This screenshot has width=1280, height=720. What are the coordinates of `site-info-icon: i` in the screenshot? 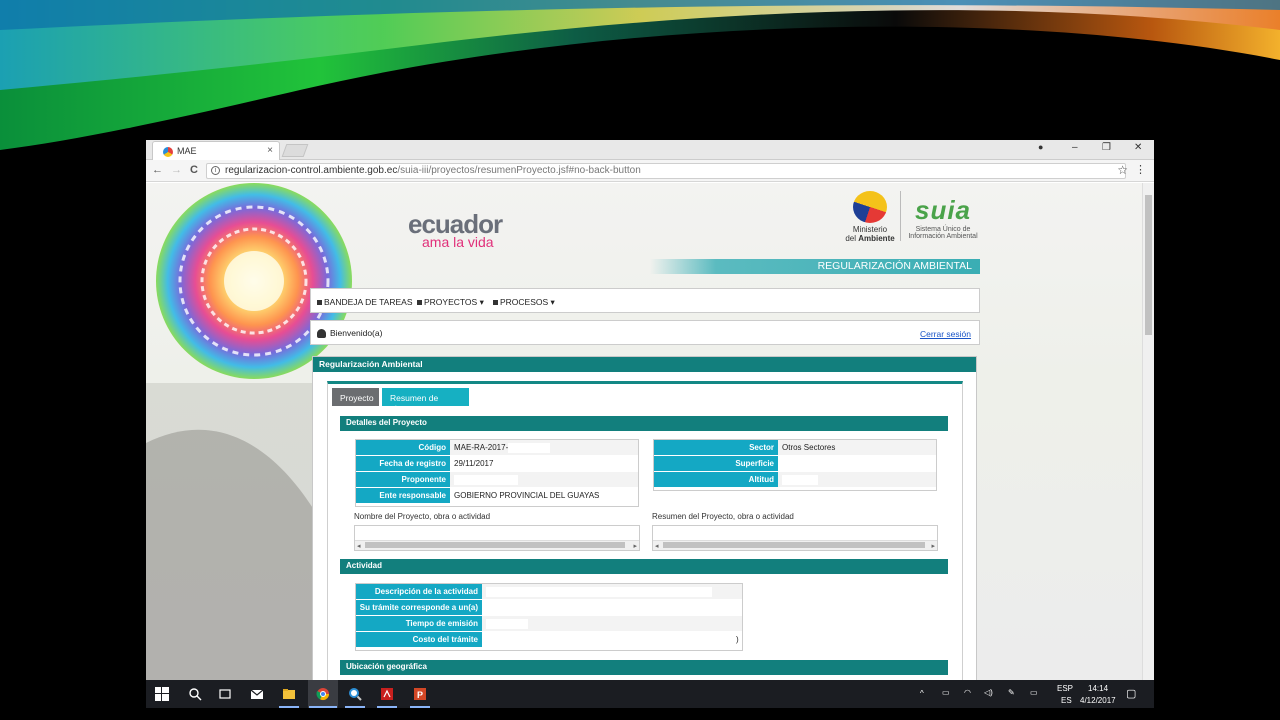 It's located at (215, 170).